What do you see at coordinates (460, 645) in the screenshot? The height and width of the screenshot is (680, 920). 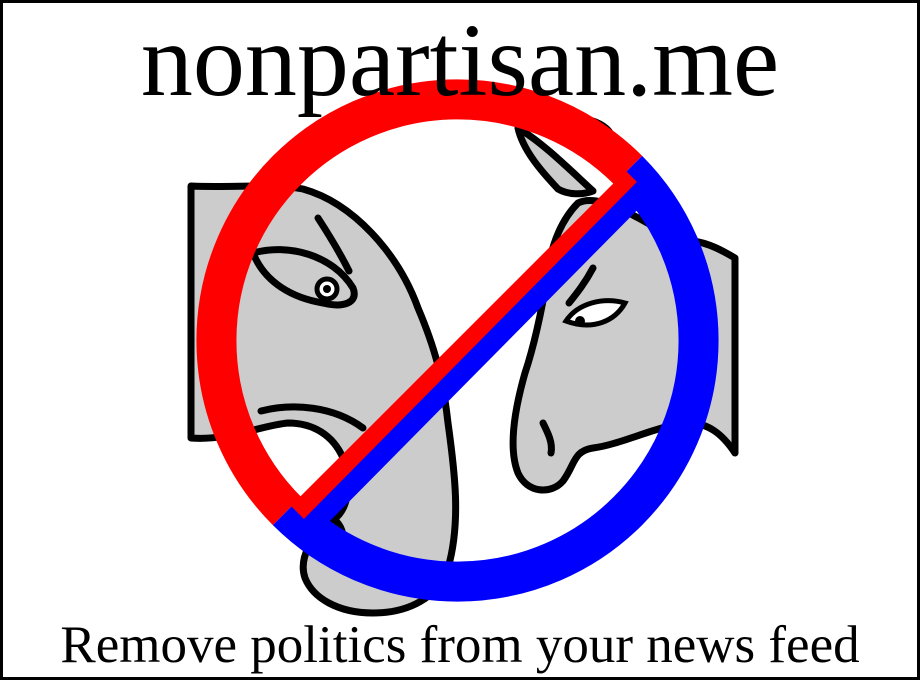 I see `tagline: Remove politics from your news feed` at bounding box center [460, 645].